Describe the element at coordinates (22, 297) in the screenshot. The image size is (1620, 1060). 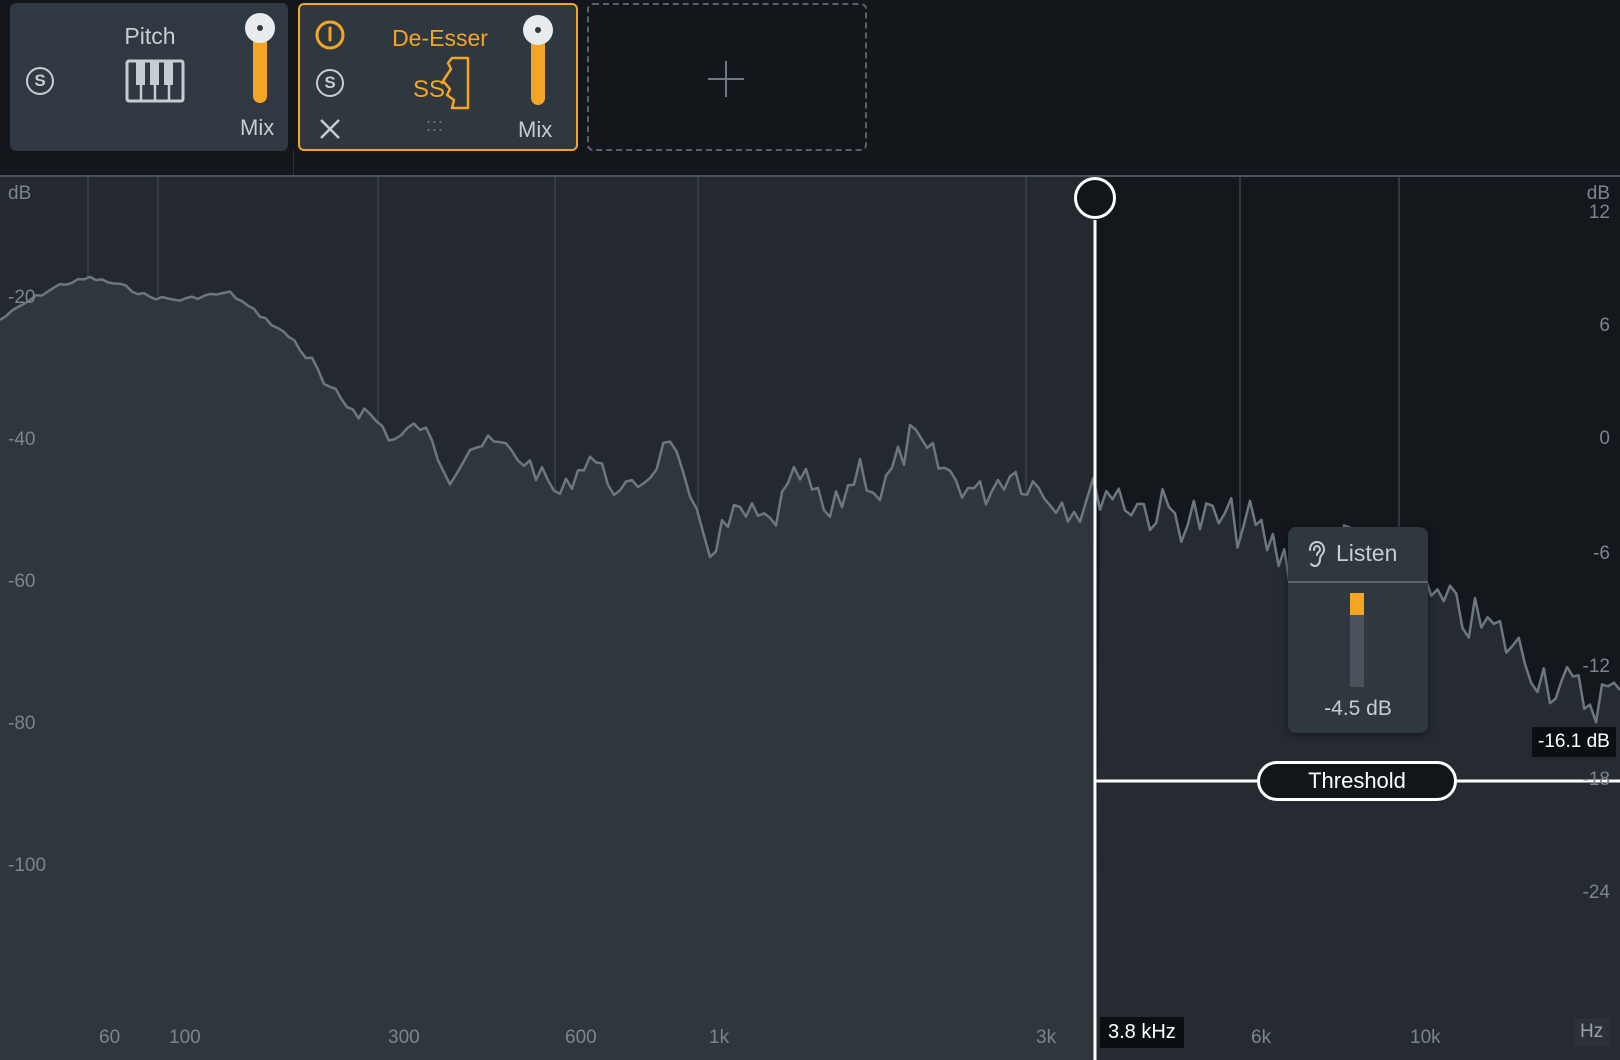
I see `left-axis-tick: -20` at that location.